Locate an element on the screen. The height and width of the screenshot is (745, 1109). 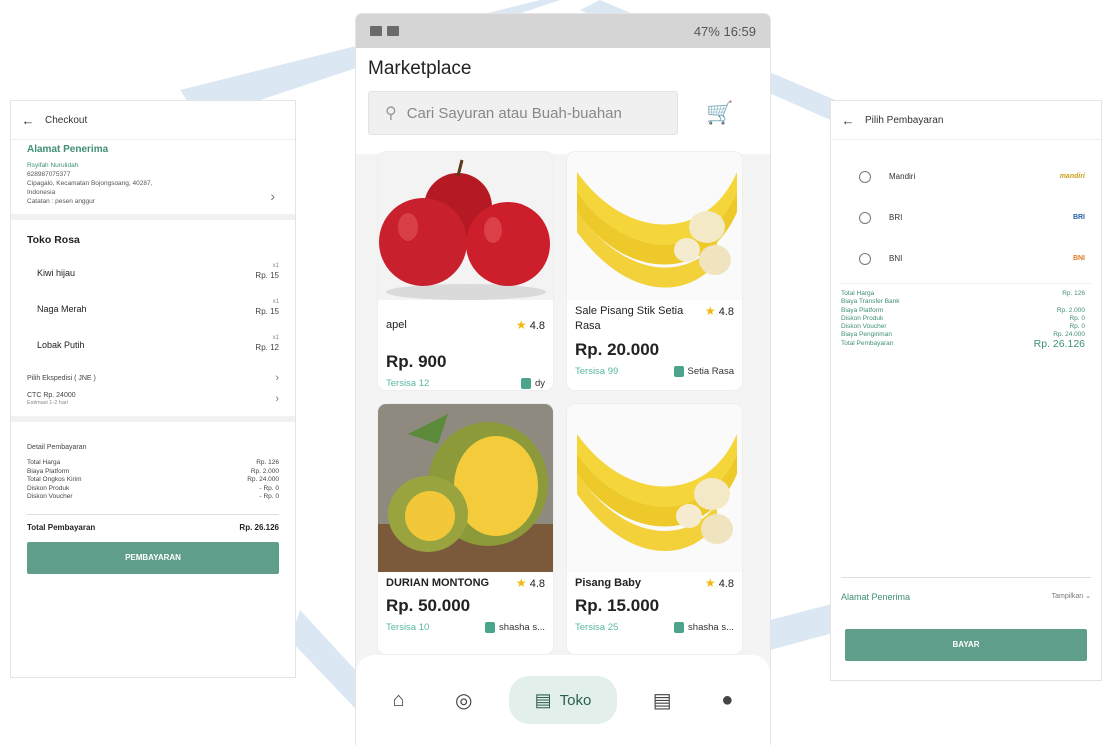
chevron-down-icon: ⌄ is located at coordinates (1088, 596).